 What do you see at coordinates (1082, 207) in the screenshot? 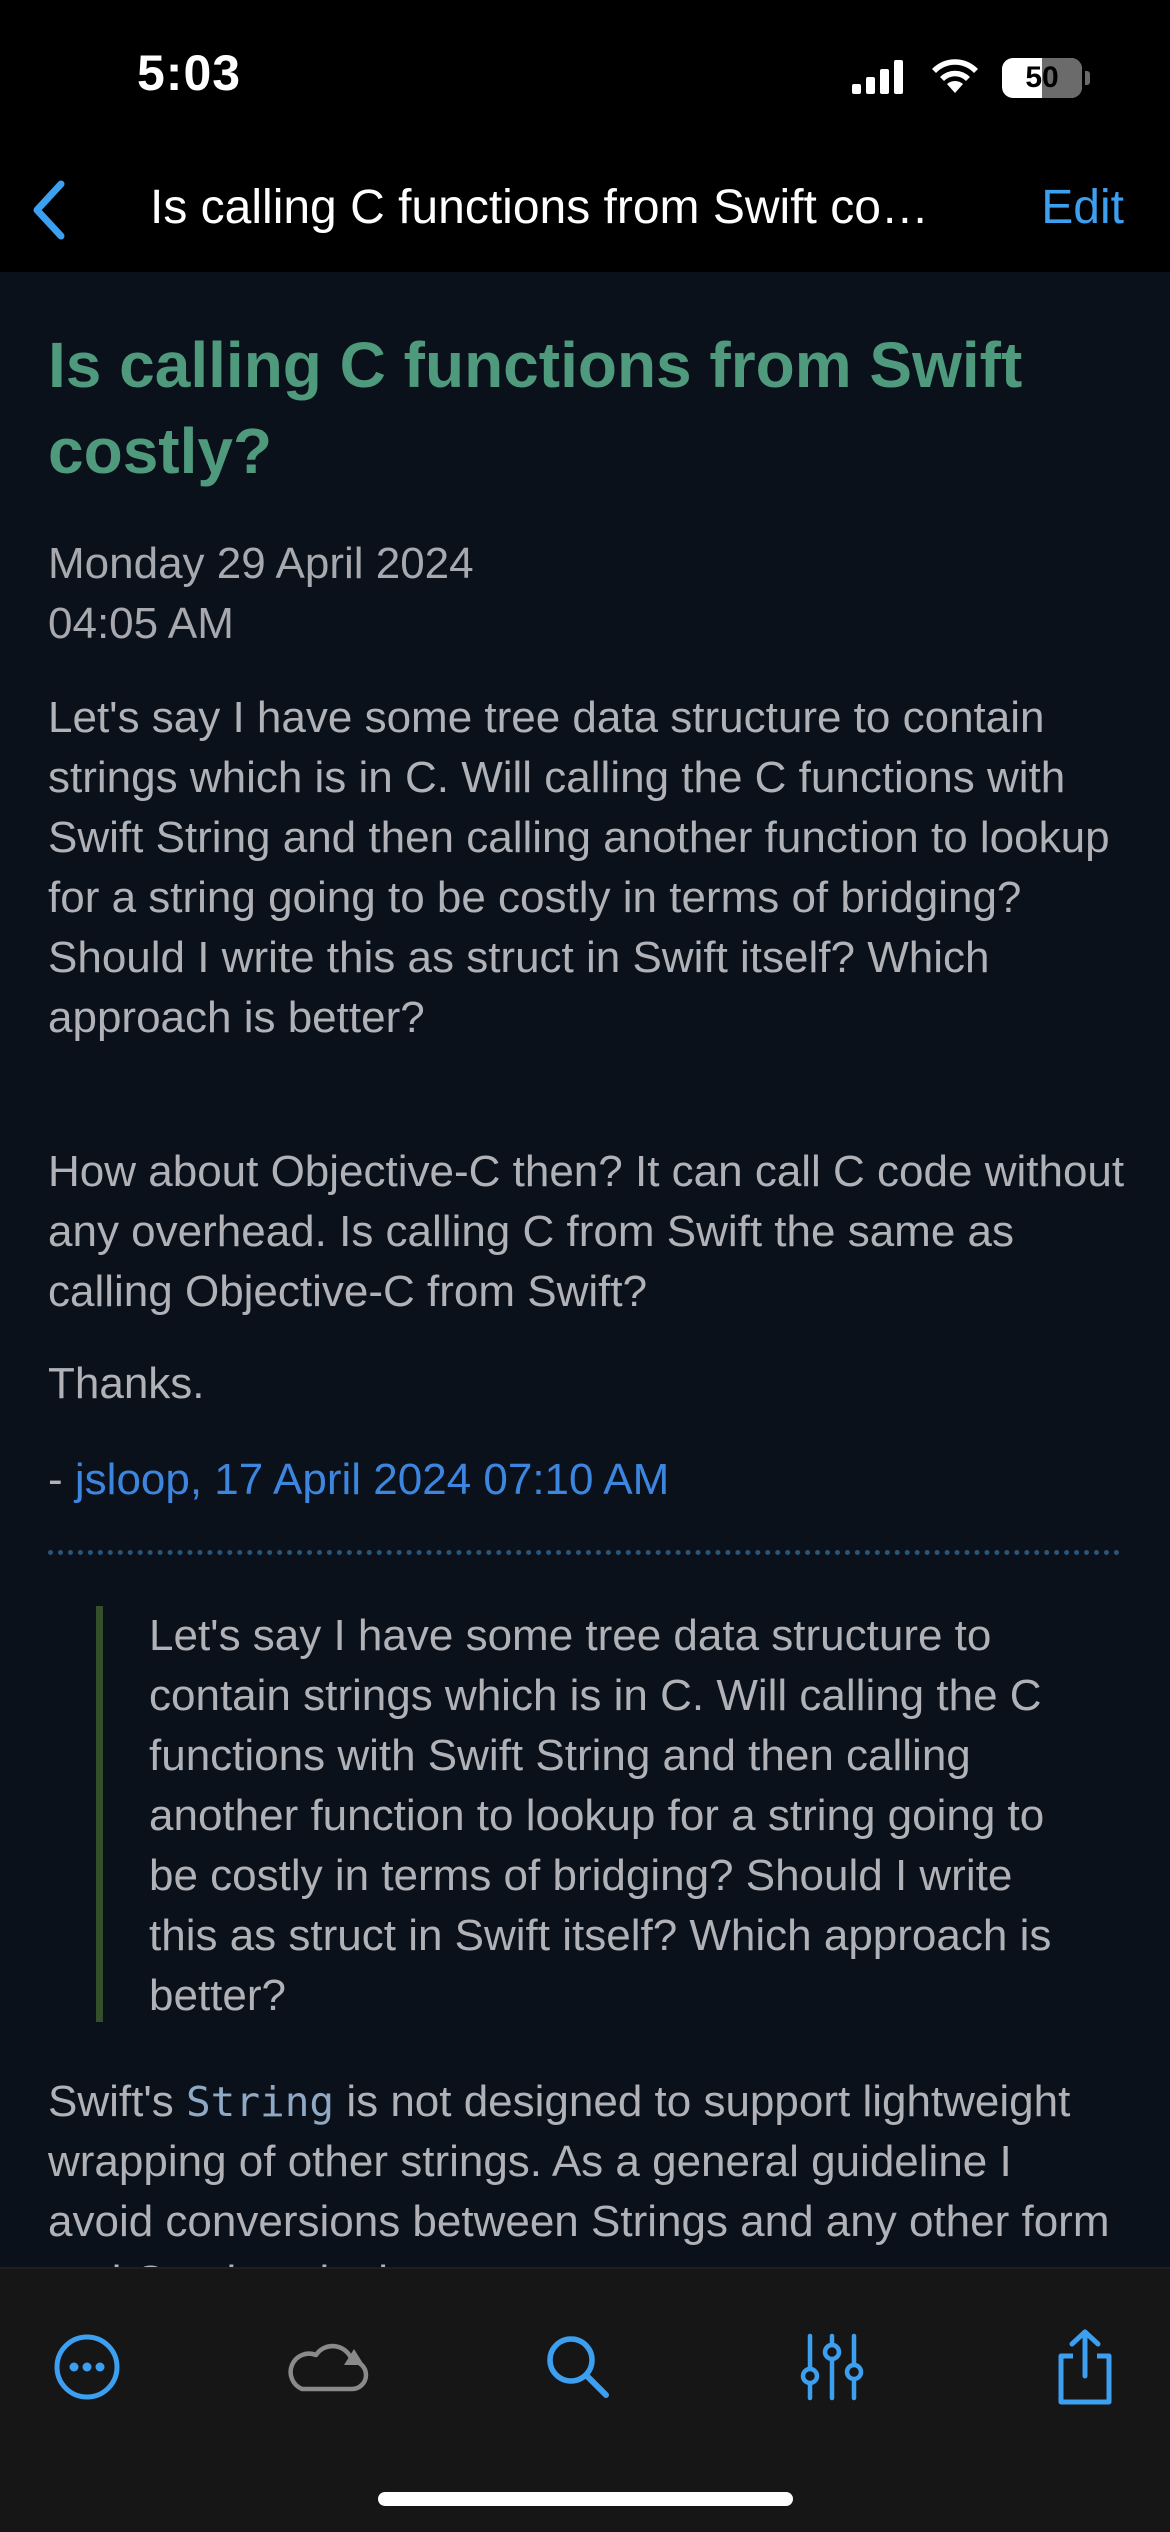
I see `edit-button: Edit` at bounding box center [1082, 207].